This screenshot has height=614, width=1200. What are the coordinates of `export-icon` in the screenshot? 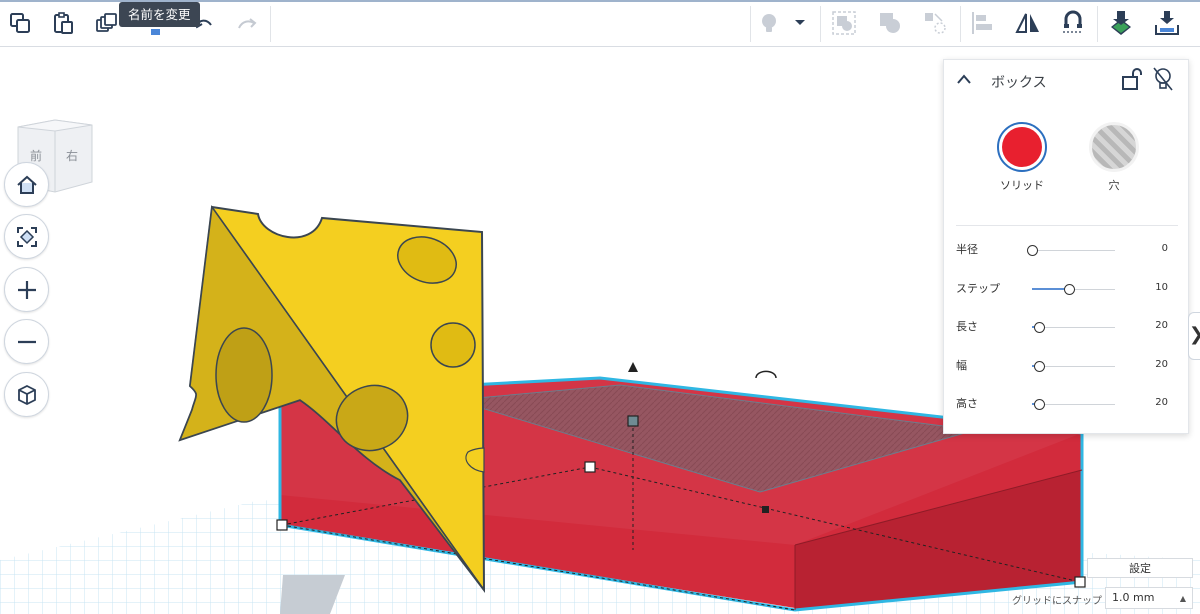 It's located at (1167, 23).